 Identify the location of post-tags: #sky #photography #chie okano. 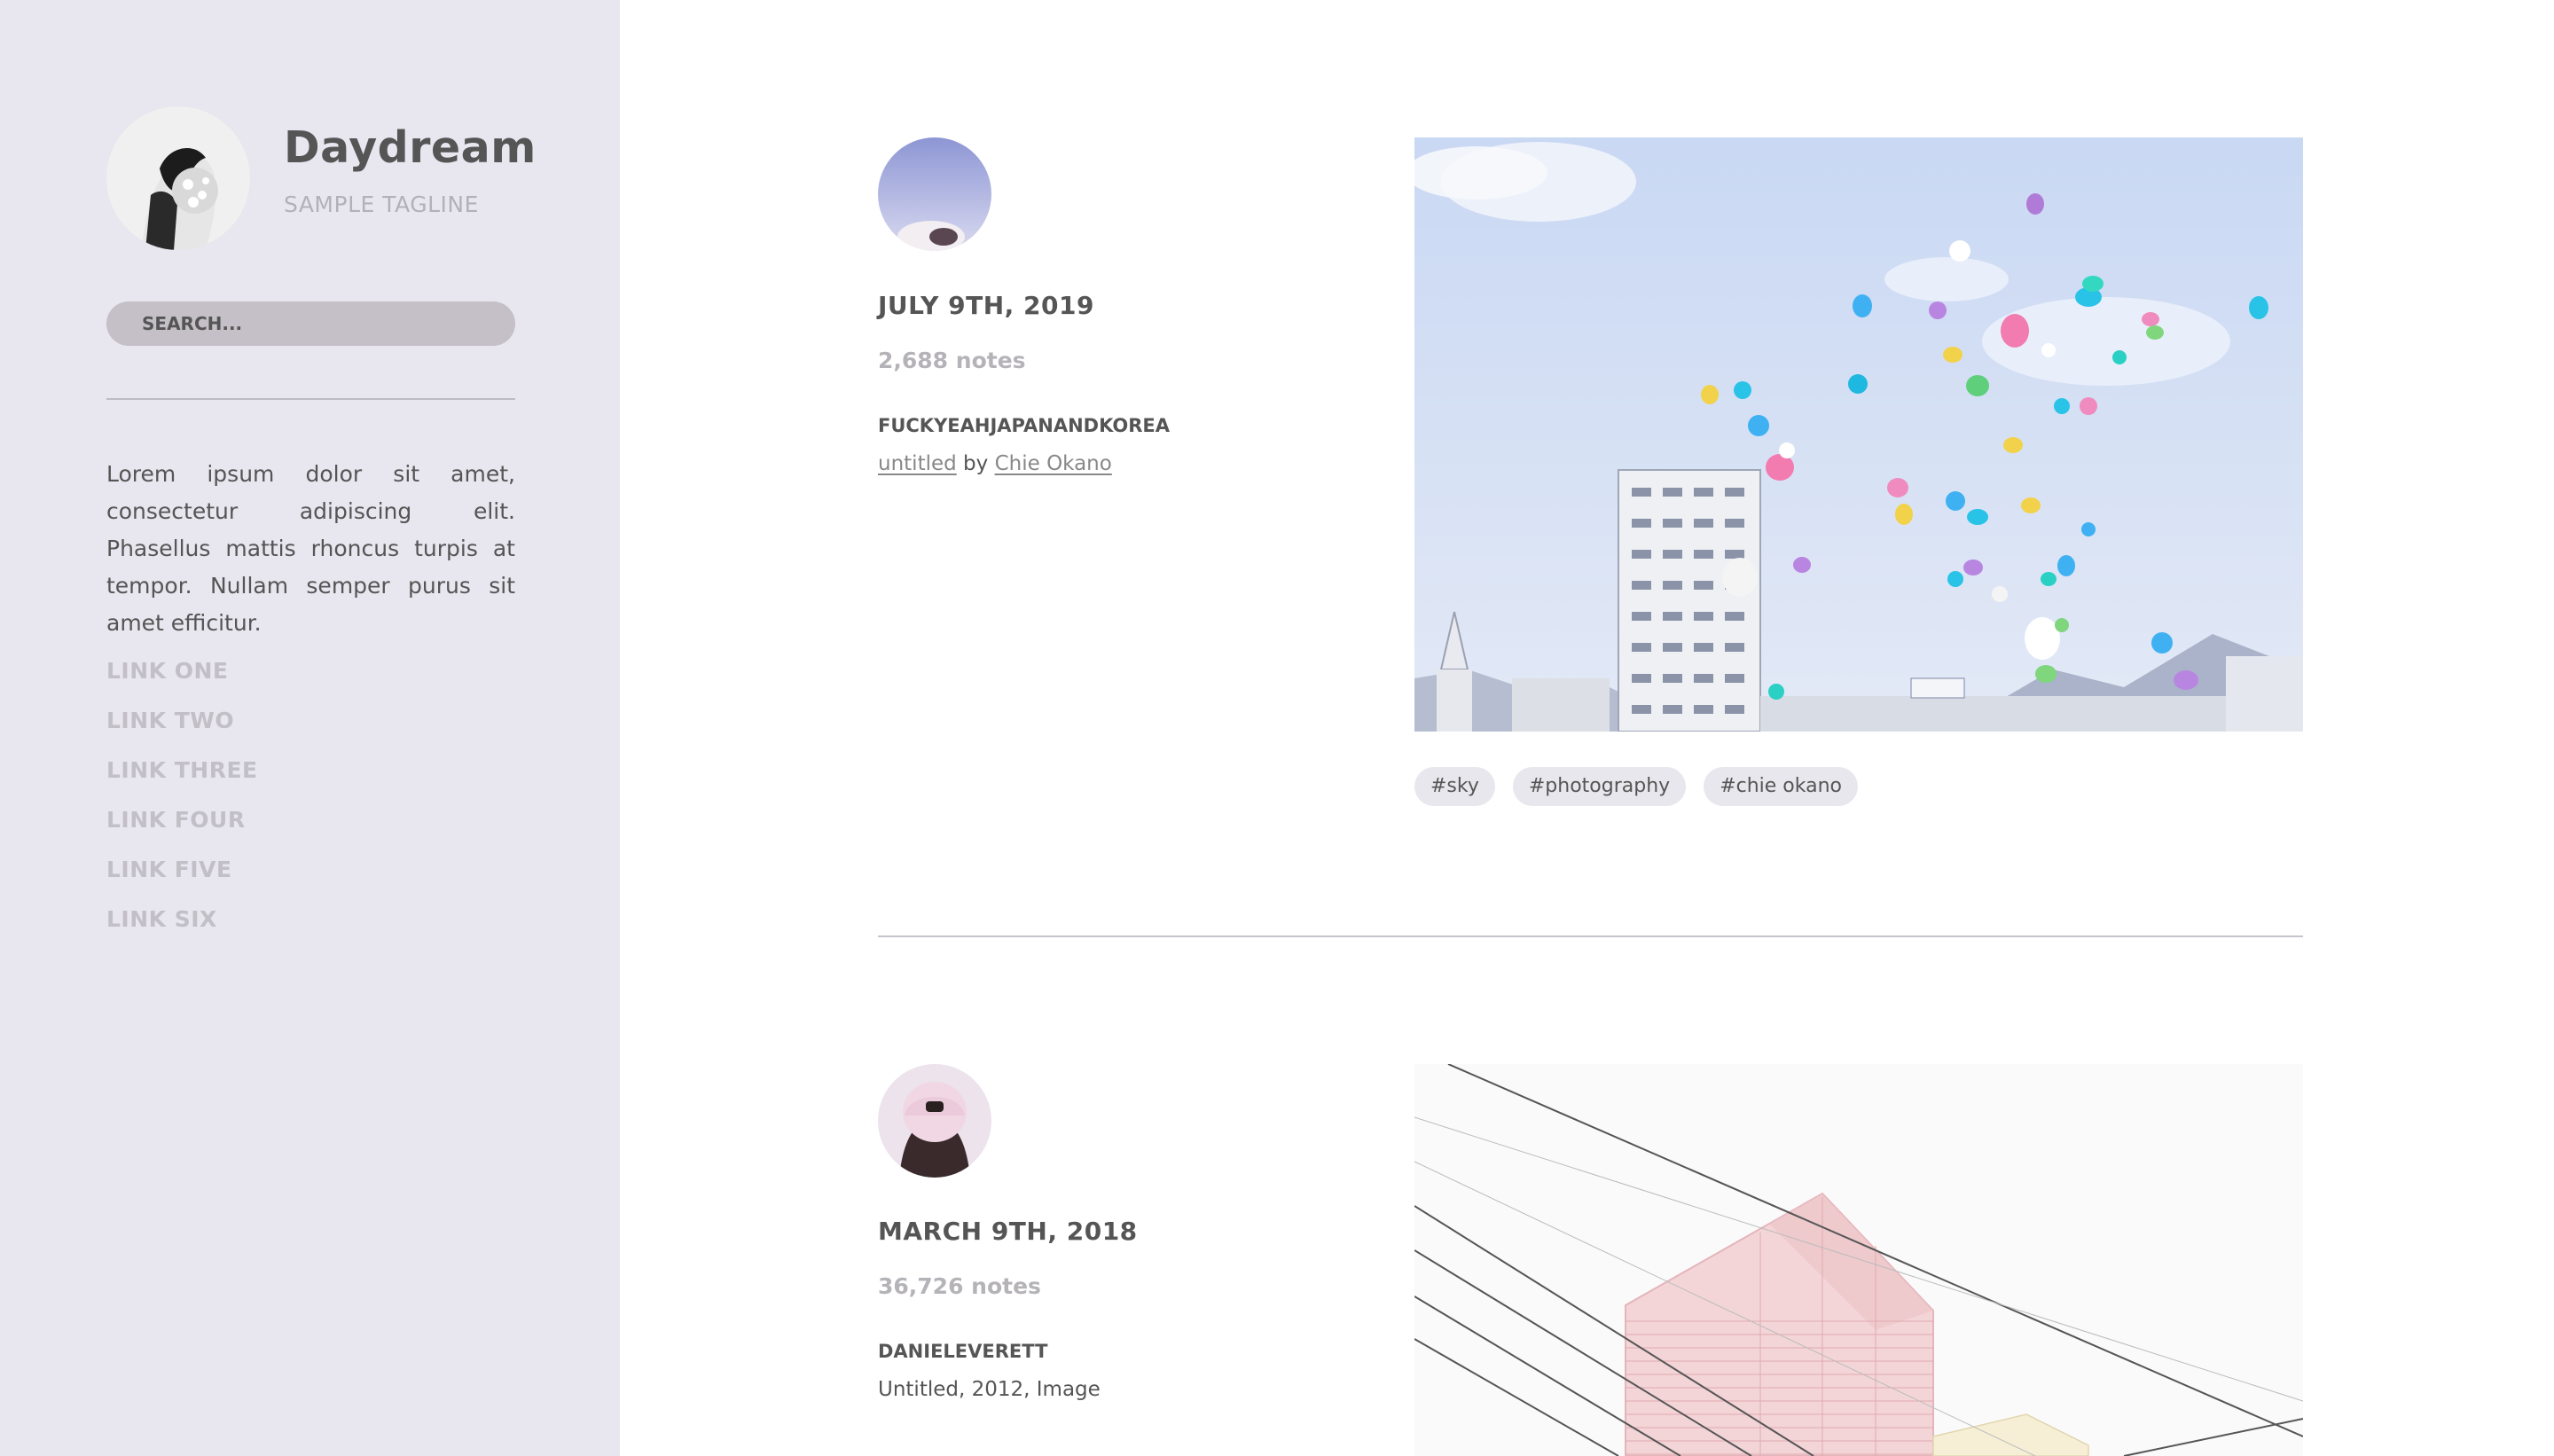
(1636, 786).